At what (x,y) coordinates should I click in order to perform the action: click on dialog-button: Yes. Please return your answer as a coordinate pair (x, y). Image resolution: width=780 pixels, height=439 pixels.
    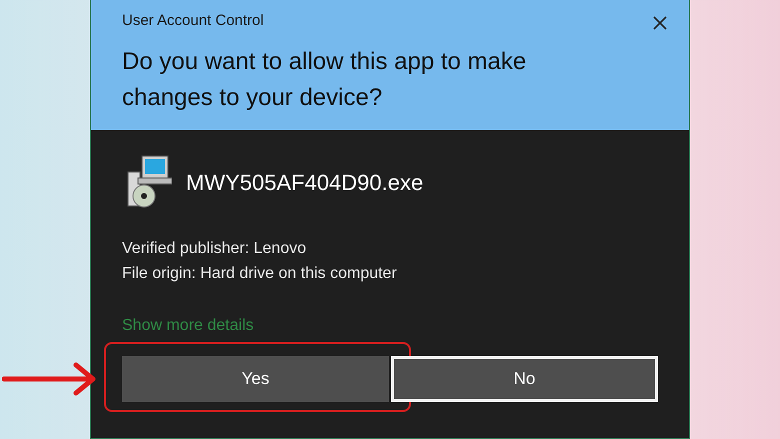
    Looking at the image, I should click on (255, 379).